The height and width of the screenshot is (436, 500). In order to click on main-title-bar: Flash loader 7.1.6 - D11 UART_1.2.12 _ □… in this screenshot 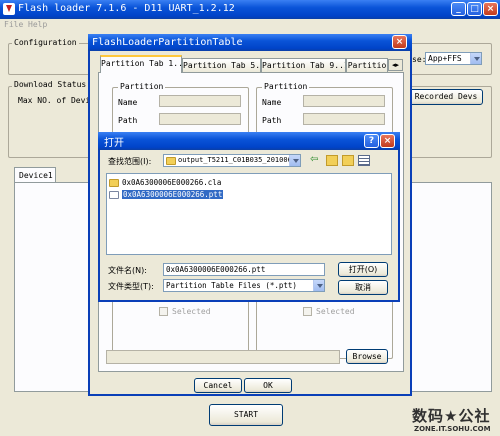, I will do `click(250, 9)`.